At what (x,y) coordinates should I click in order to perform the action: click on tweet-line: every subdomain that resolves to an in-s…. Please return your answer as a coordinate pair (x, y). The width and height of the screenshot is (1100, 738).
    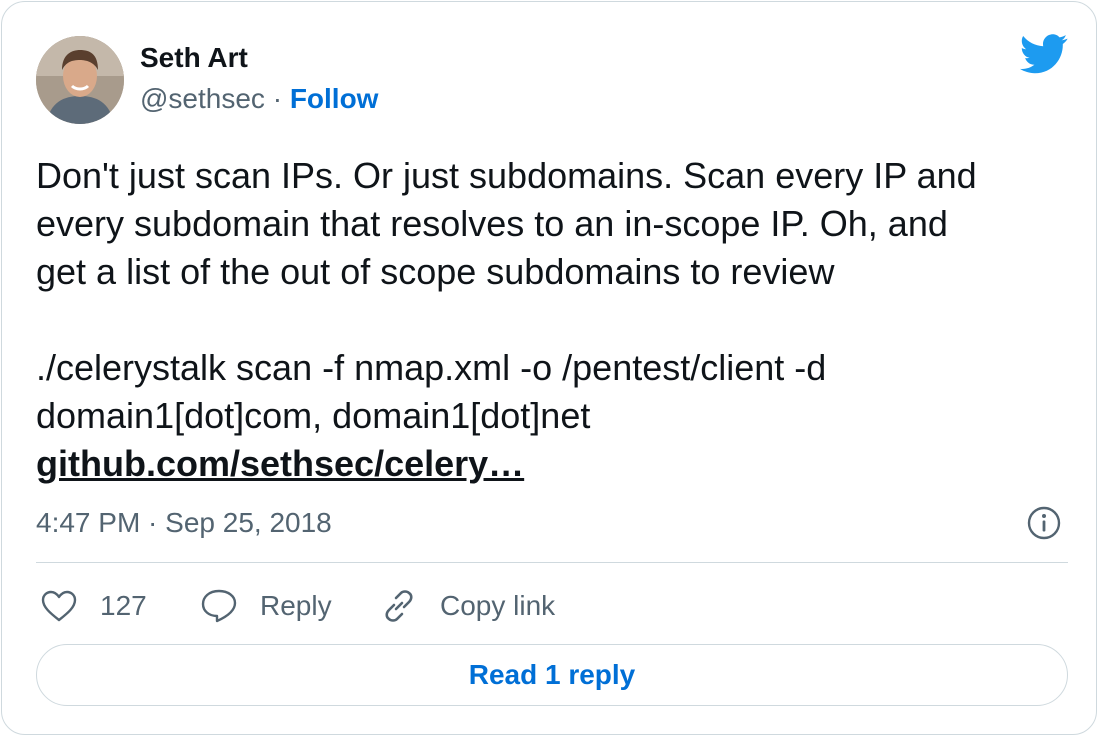
    Looking at the image, I should click on (492, 223).